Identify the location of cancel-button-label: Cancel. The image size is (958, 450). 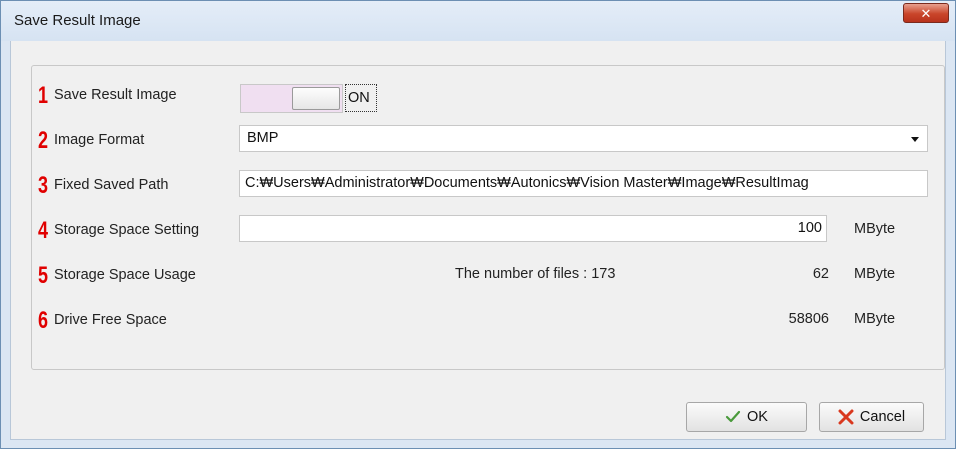
(882, 417).